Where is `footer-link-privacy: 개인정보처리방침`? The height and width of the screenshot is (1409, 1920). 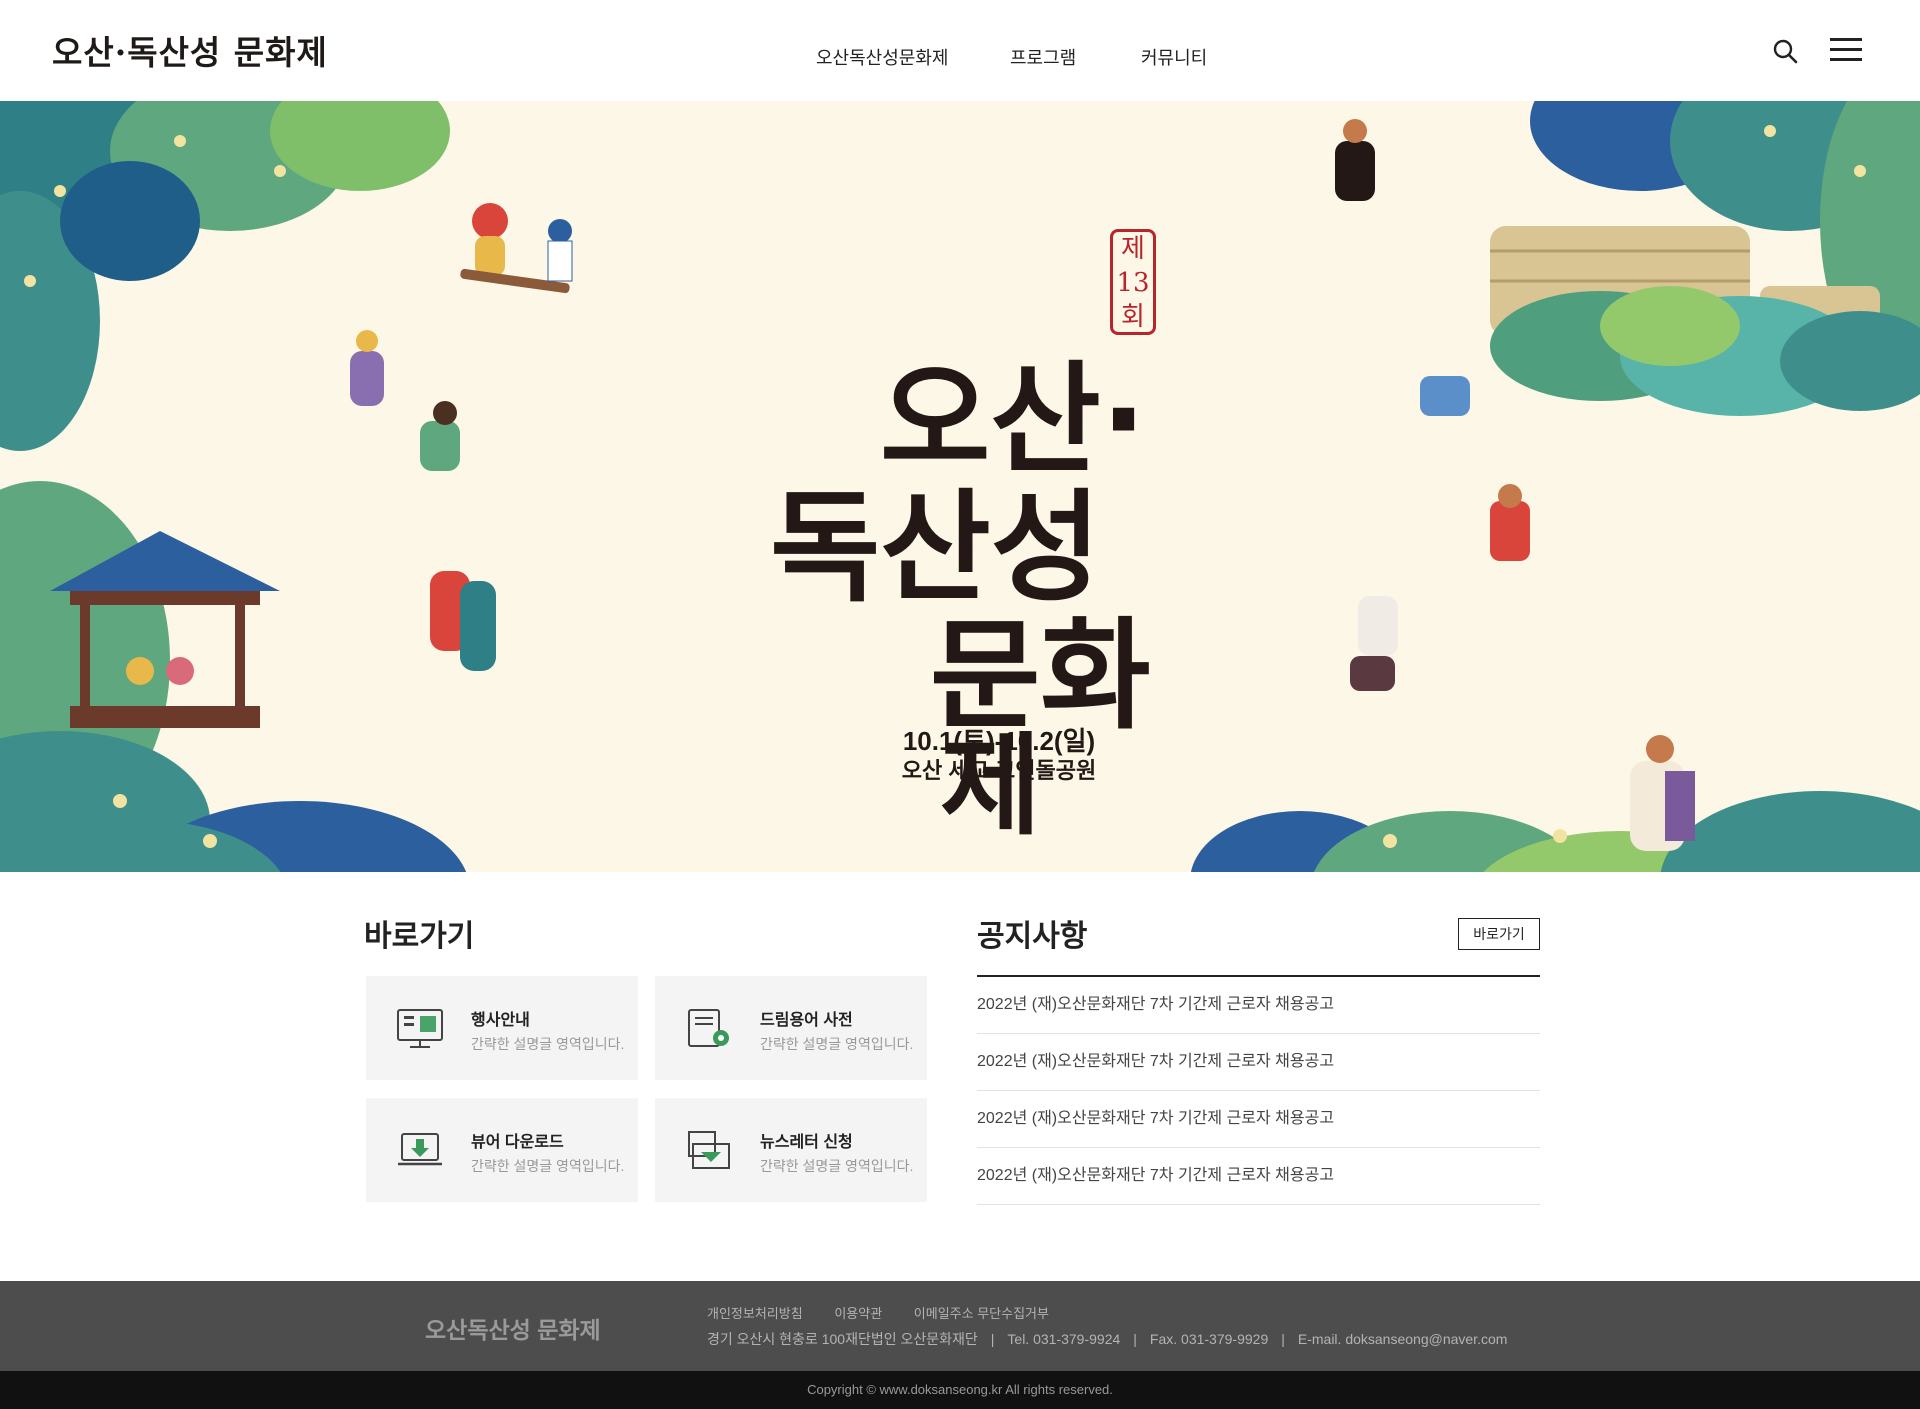 footer-link-privacy: 개인정보처리방침 is located at coordinates (755, 1313).